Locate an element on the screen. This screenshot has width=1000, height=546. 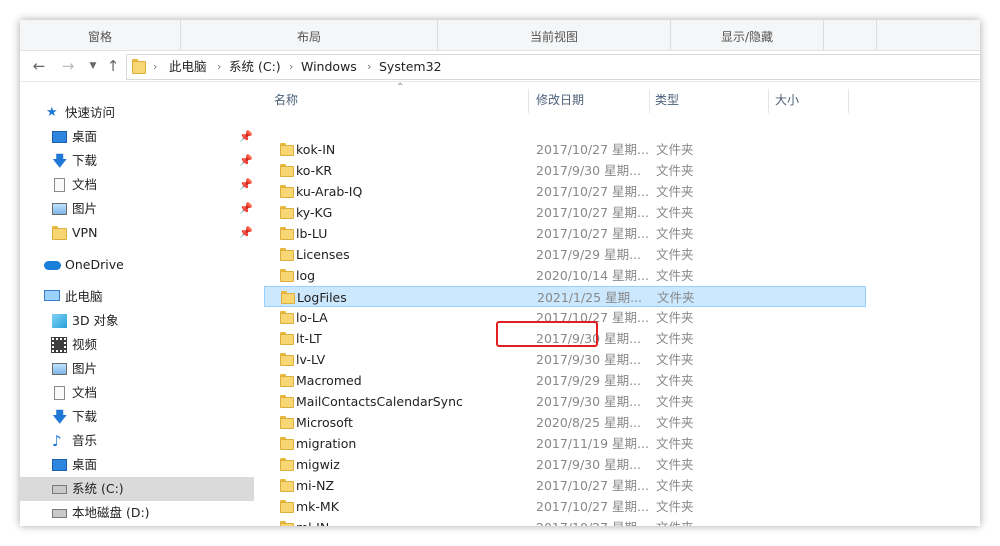
ribbon-group-layout: 布局 is located at coordinates (309, 35).